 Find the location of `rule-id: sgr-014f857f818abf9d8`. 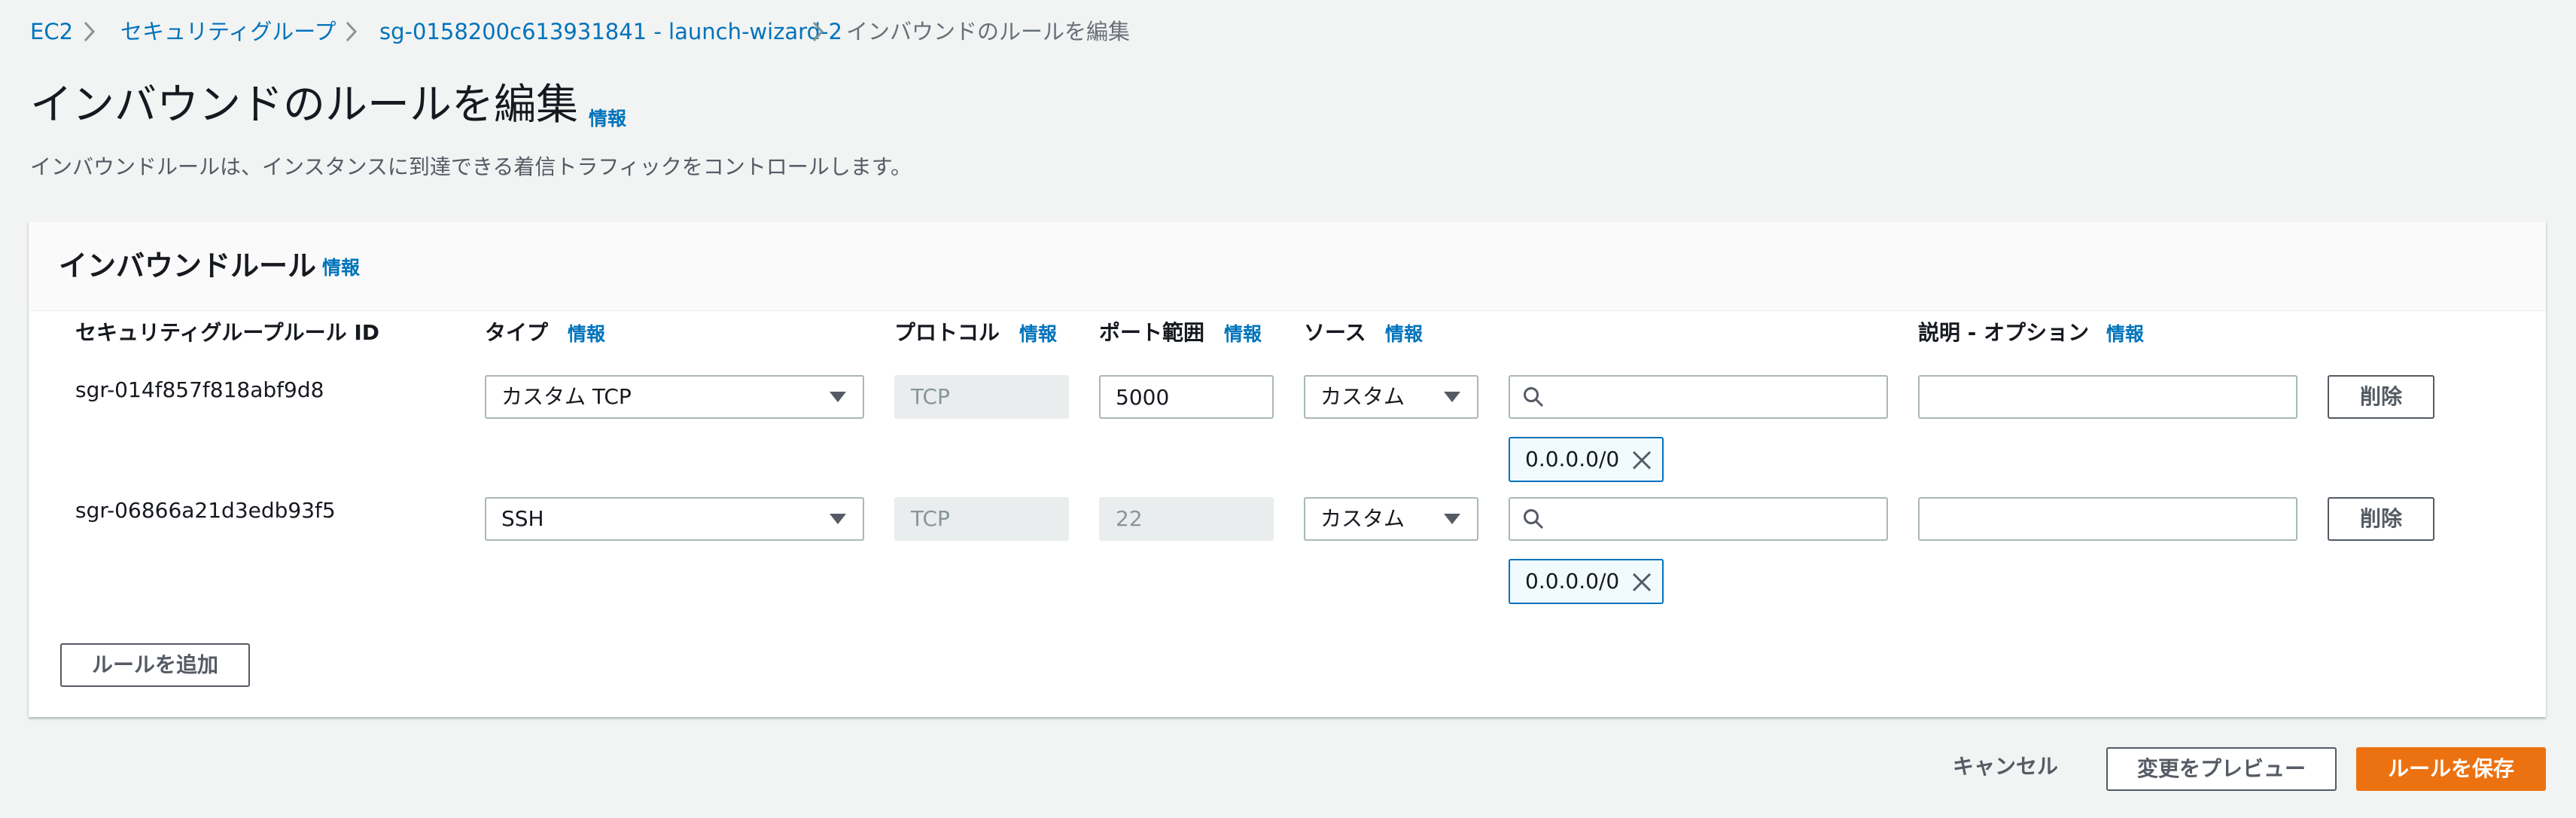

rule-id: sgr-014f857f818abf9d8 is located at coordinates (199, 389).